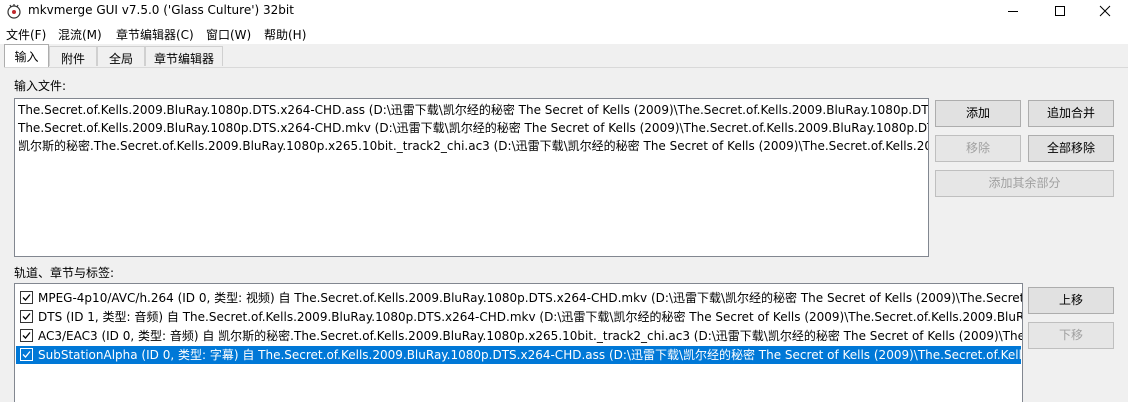 The image size is (1128, 402). Describe the element at coordinates (1071, 335) in the screenshot. I see `move-down-button: 下移` at that location.